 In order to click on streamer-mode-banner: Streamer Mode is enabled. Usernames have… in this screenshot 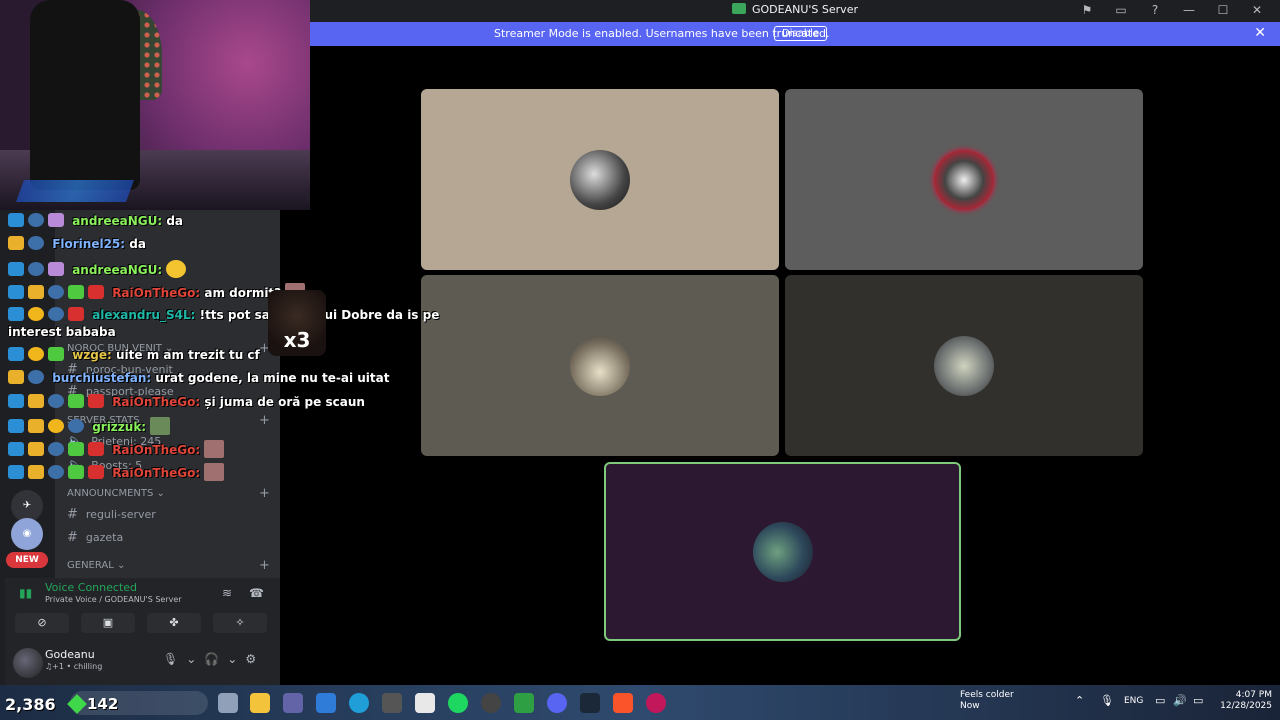, I will do `click(795, 34)`.